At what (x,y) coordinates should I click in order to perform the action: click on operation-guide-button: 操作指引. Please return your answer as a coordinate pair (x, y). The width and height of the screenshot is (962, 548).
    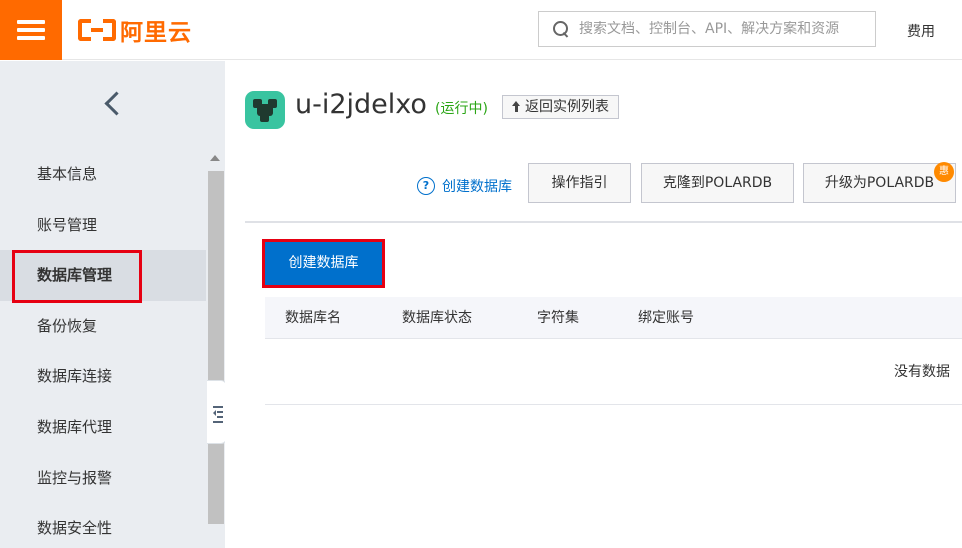
    Looking at the image, I should click on (579, 183).